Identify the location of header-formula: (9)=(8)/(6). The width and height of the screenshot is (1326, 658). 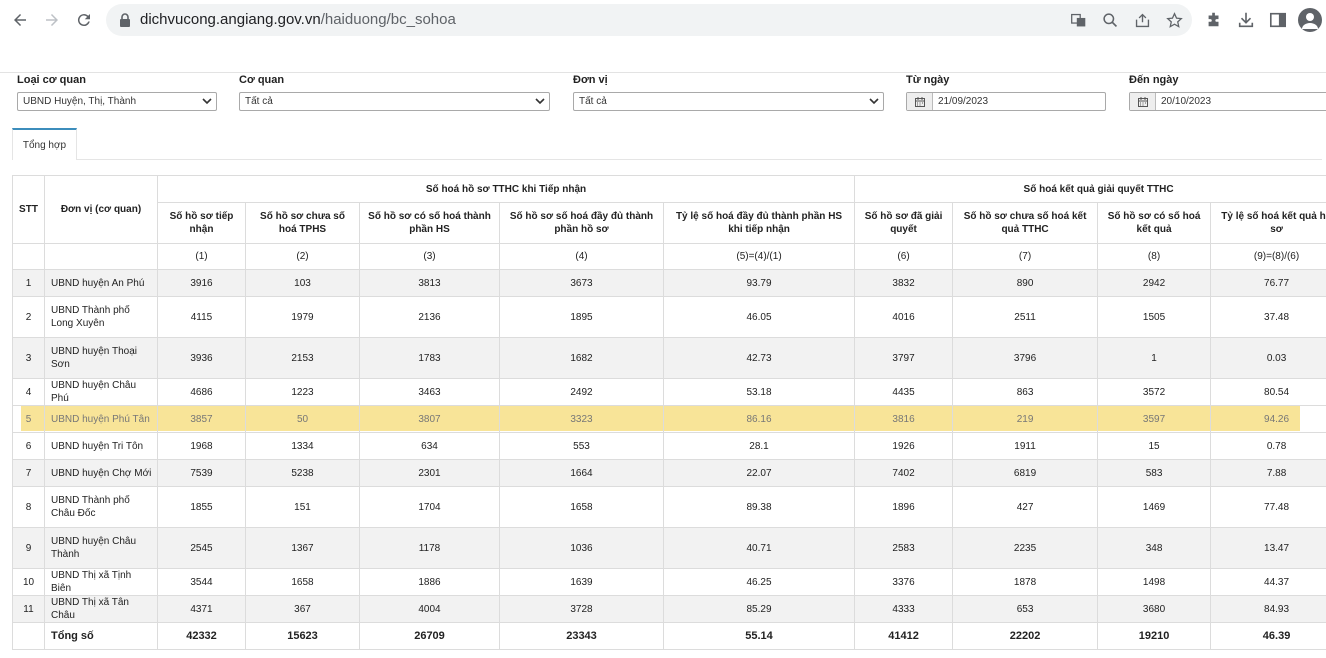
(1268, 256).